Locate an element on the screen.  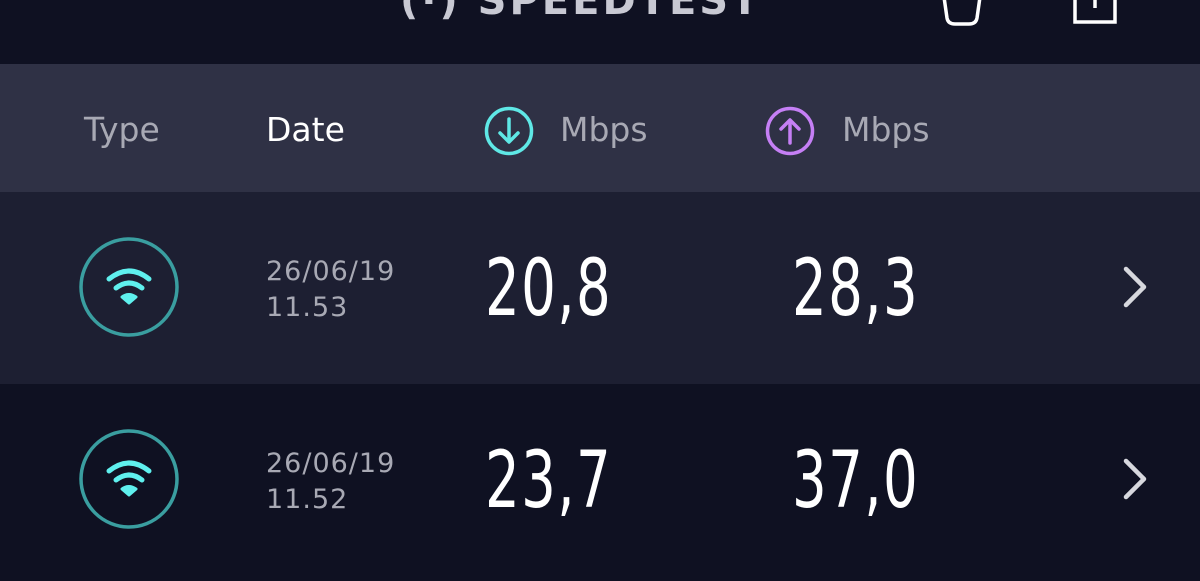
app-title: (·) SPEEDTEST is located at coordinates (581, 12).